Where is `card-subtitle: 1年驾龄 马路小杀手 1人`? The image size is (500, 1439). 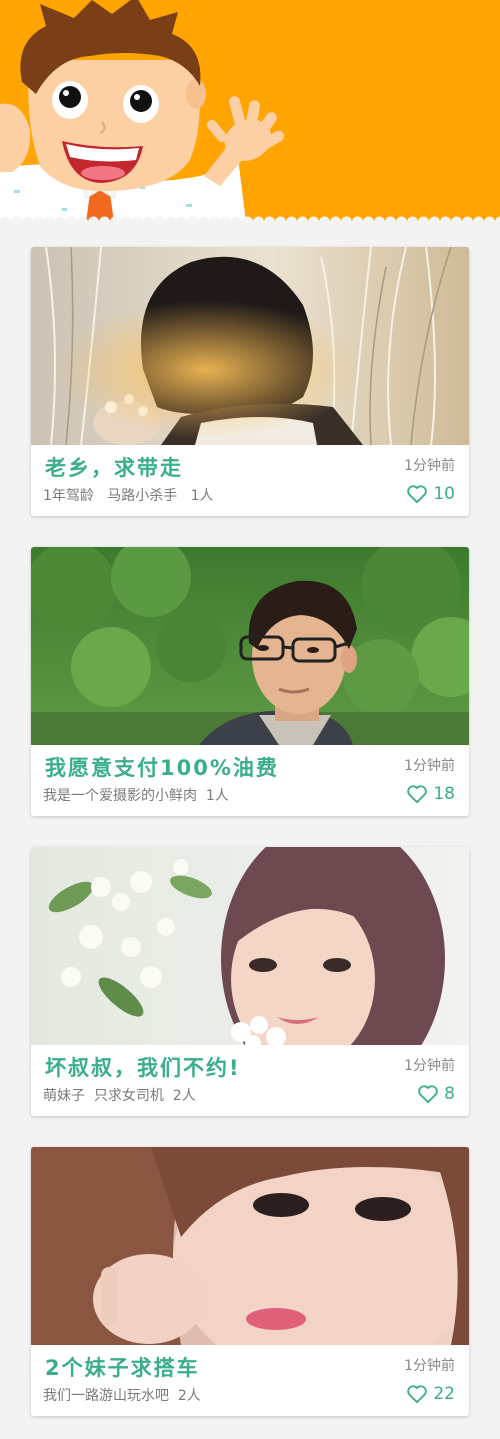
card-subtitle: 1年驾龄 马路小杀手 1人 is located at coordinates (128, 496).